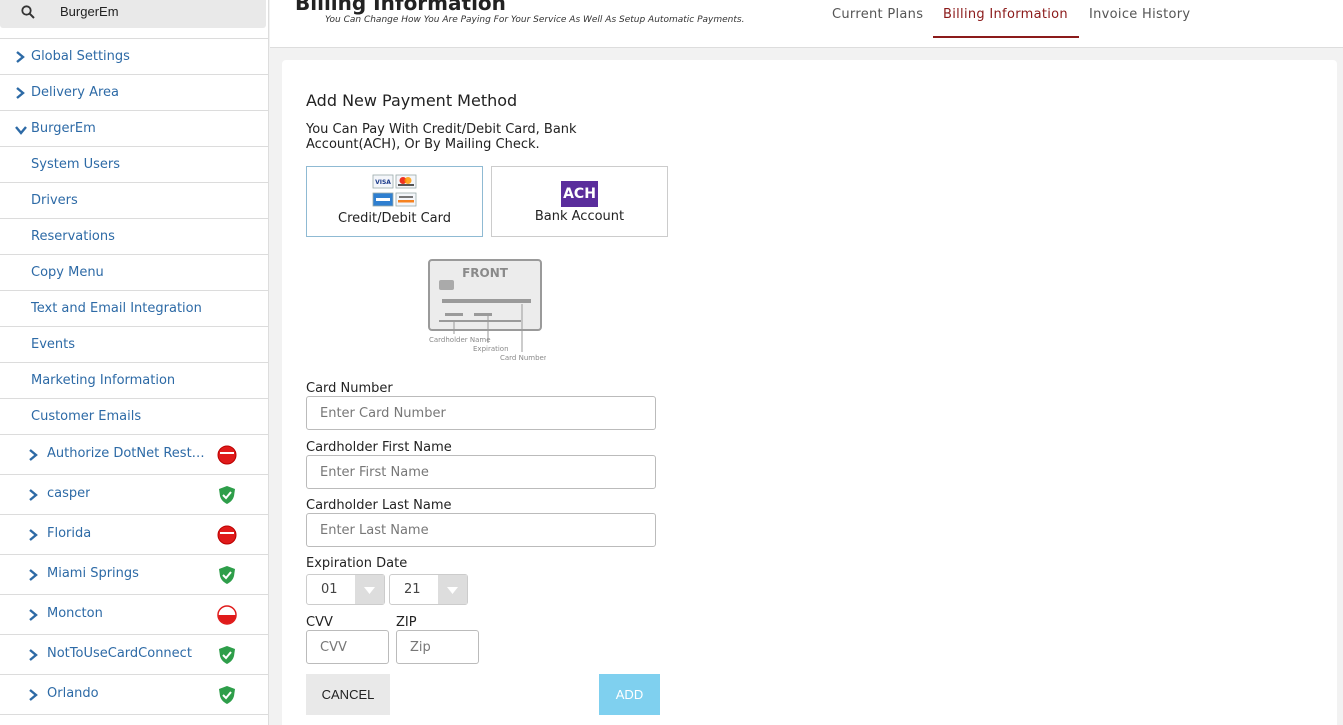 The height and width of the screenshot is (725, 1343). I want to click on store-label: Miami Springs, so click(93, 573).